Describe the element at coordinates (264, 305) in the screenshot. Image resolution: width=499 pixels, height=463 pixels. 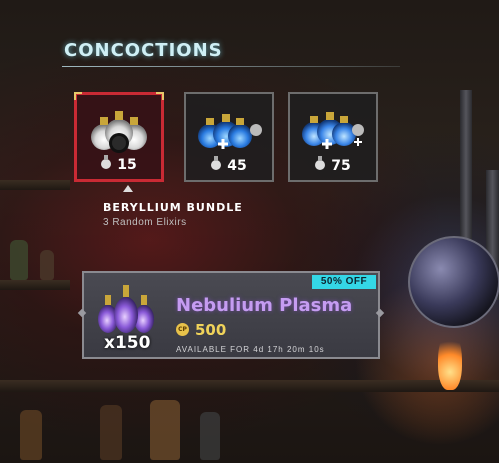
I see `offer-name: Nebulium Plasma` at that location.